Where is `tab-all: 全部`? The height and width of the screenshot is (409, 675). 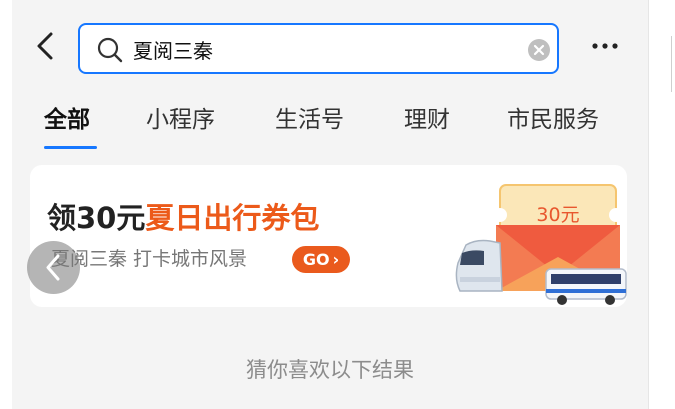
tab-all: 全部 is located at coordinates (67, 120).